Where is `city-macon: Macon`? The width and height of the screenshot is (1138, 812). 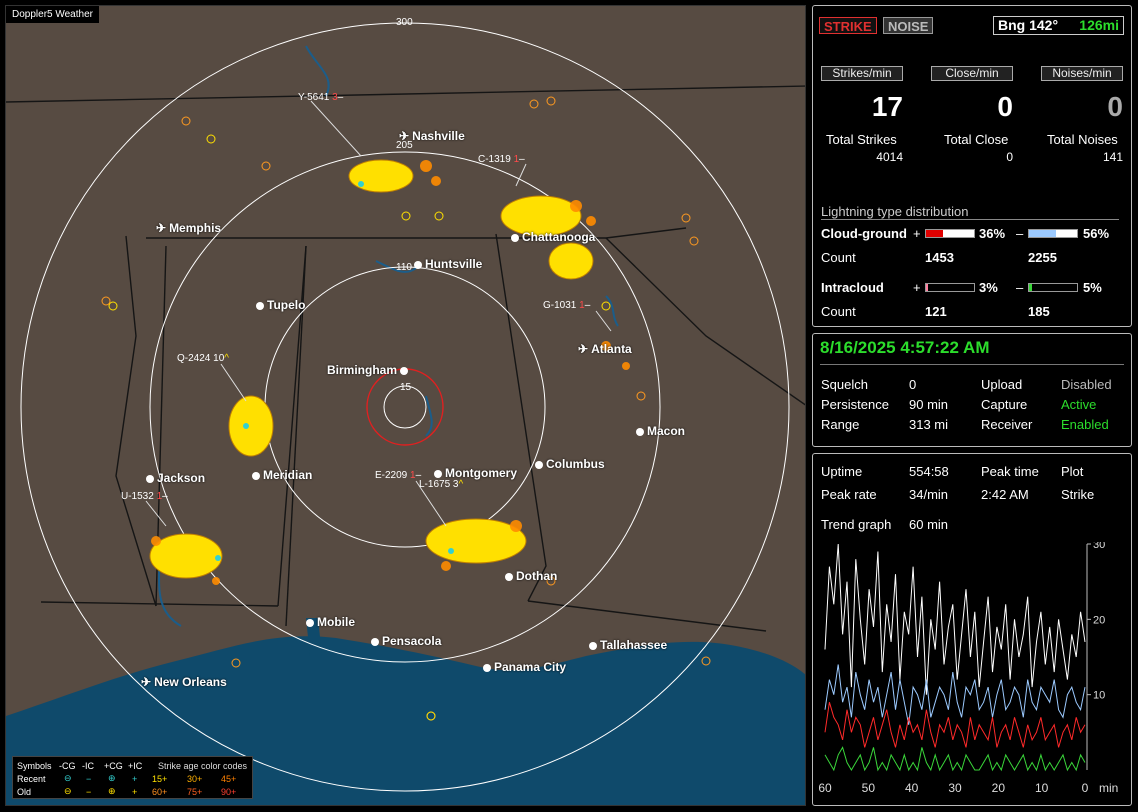 city-macon: Macon is located at coordinates (660, 431).